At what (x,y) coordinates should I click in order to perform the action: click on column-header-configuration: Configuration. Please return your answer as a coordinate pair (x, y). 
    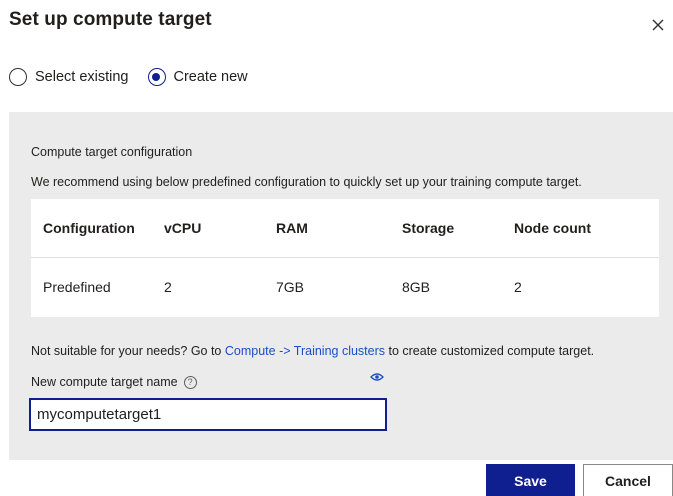
    Looking at the image, I should click on (89, 228).